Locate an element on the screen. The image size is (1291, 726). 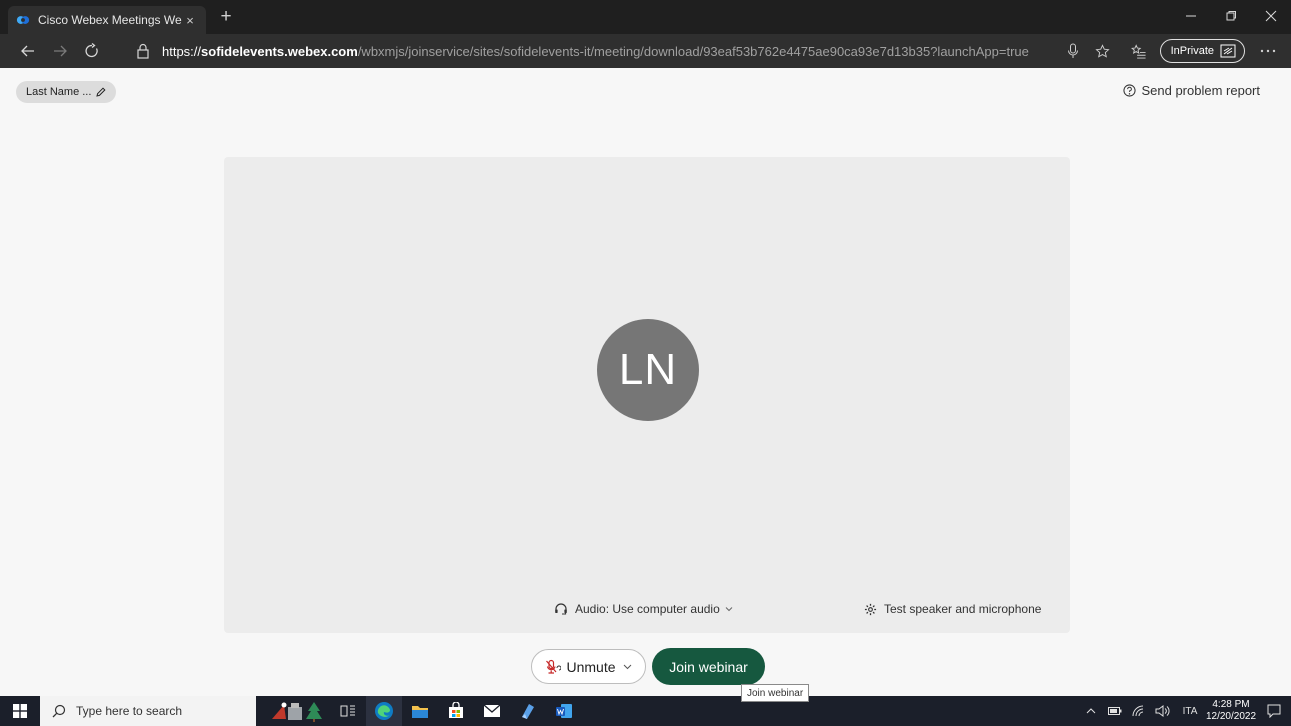
inprivate-badge: InPrivate is located at coordinates (1202, 51).